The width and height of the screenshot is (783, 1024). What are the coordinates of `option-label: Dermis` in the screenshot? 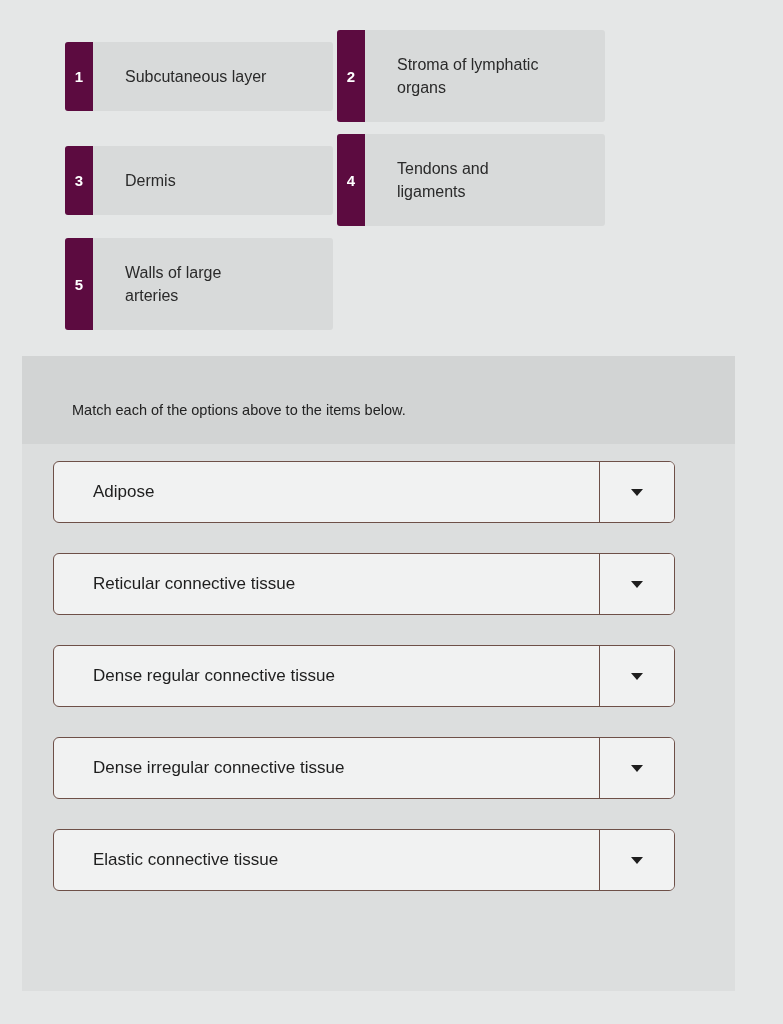 It's located at (150, 180).